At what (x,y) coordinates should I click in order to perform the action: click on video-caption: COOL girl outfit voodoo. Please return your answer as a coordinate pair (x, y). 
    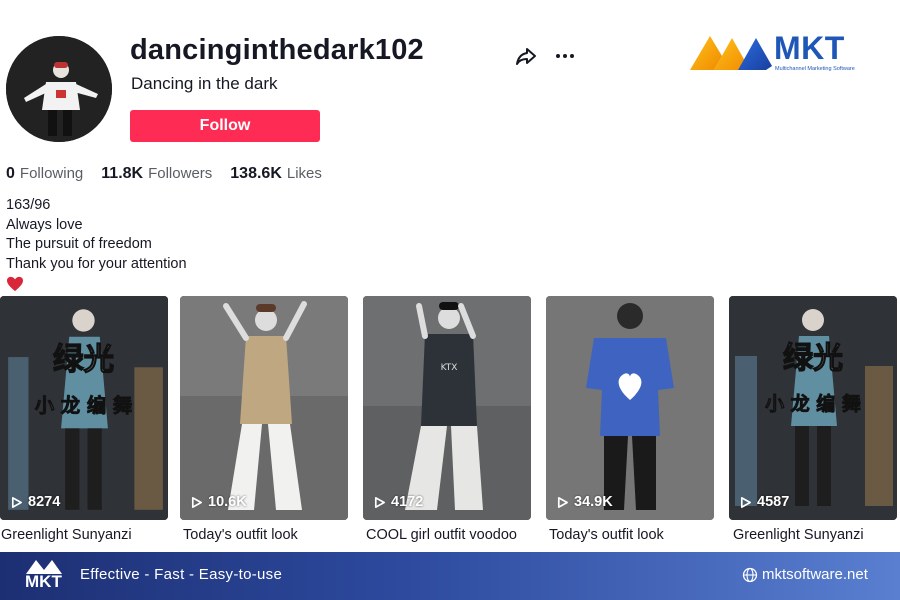
    Looking at the image, I should click on (441, 535).